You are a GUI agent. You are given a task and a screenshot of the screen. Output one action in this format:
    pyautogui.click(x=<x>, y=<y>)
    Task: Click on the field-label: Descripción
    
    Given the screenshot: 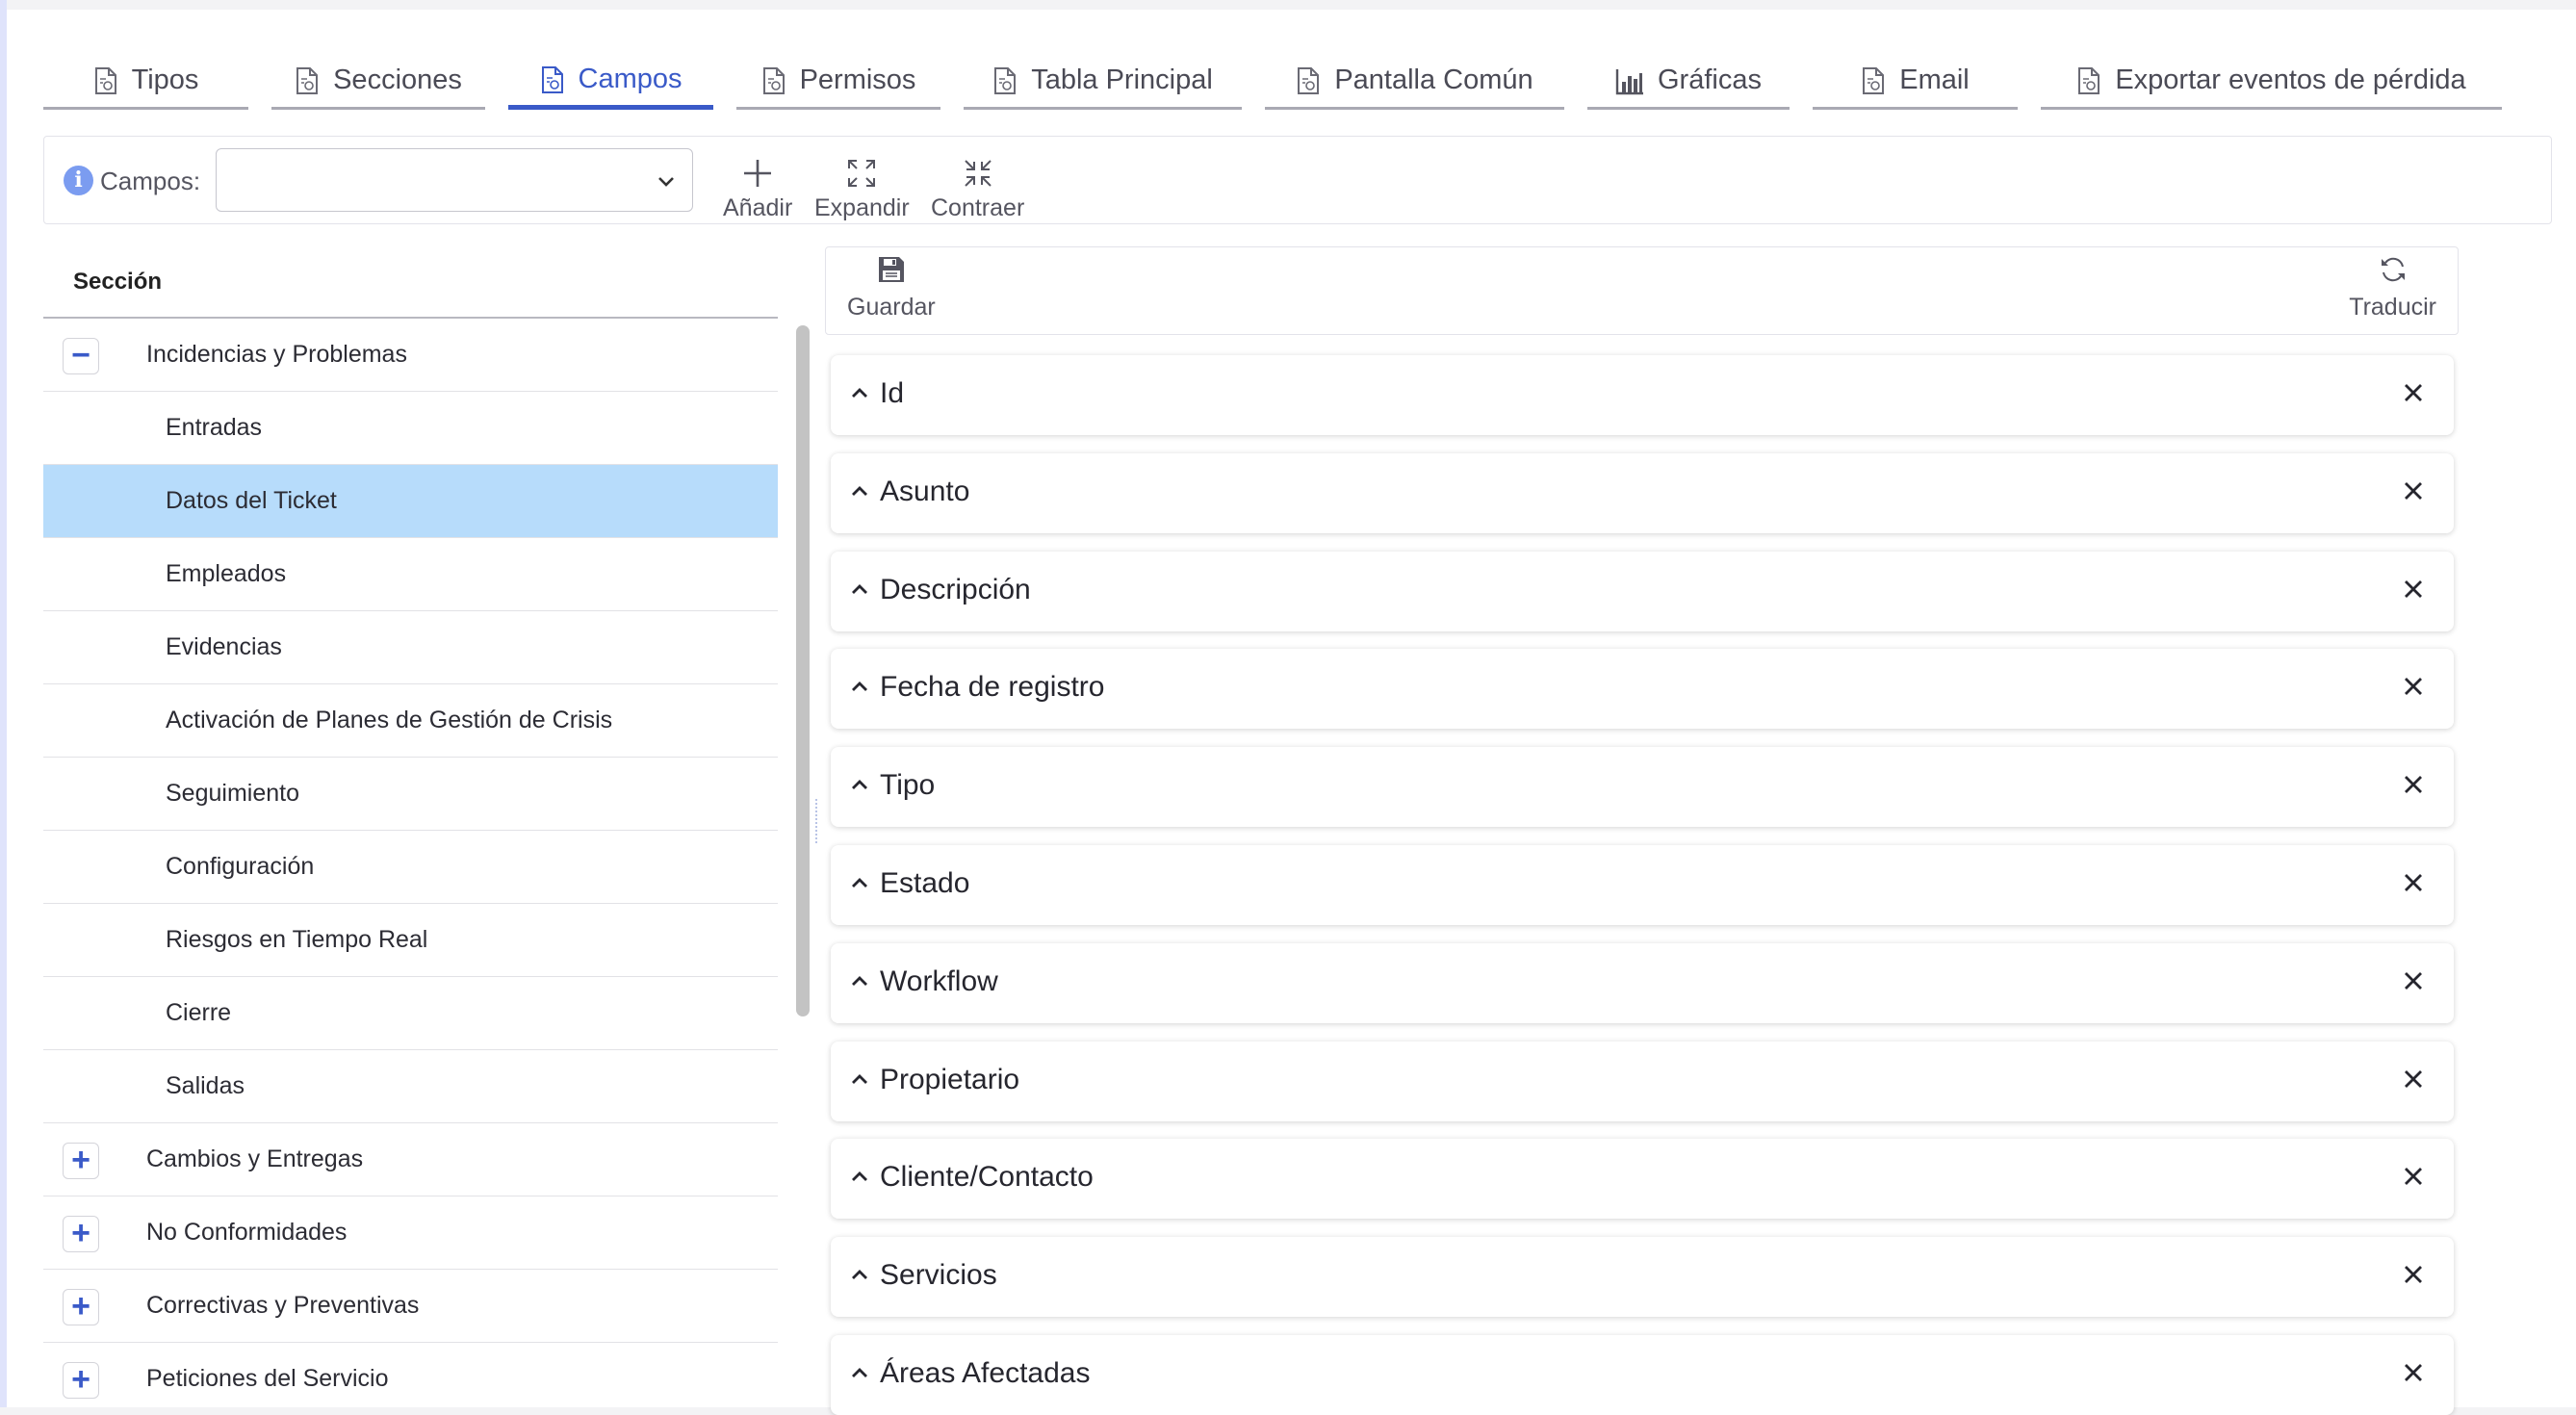 What is the action you would take?
    pyautogui.click(x=956, y=589)
    